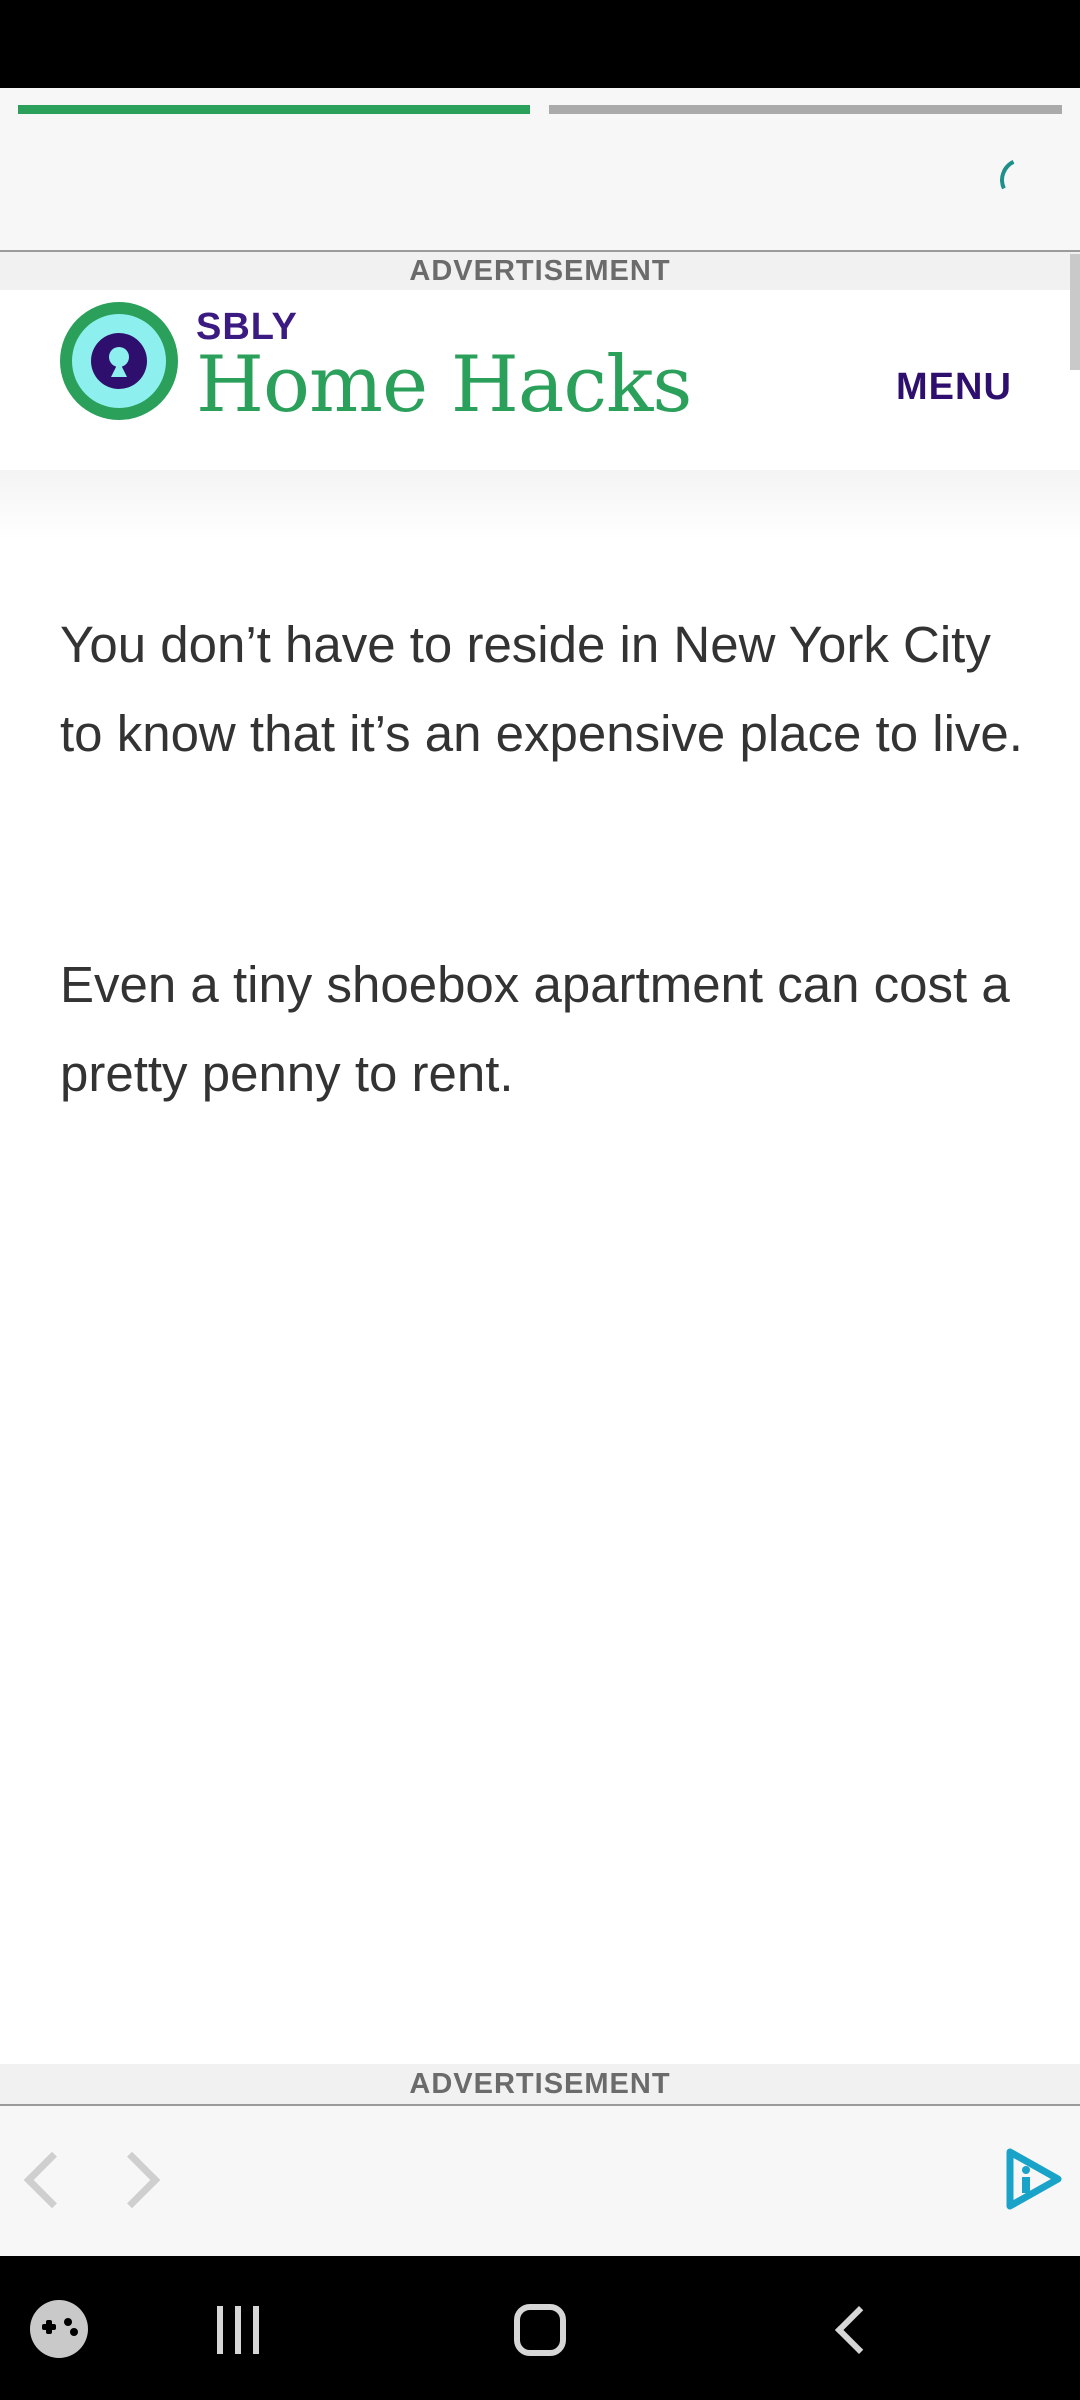 Image resolution: width=1080 pixels, height=2400 pixels. I want to click on progress-segment-inactive, so click(805, 109).